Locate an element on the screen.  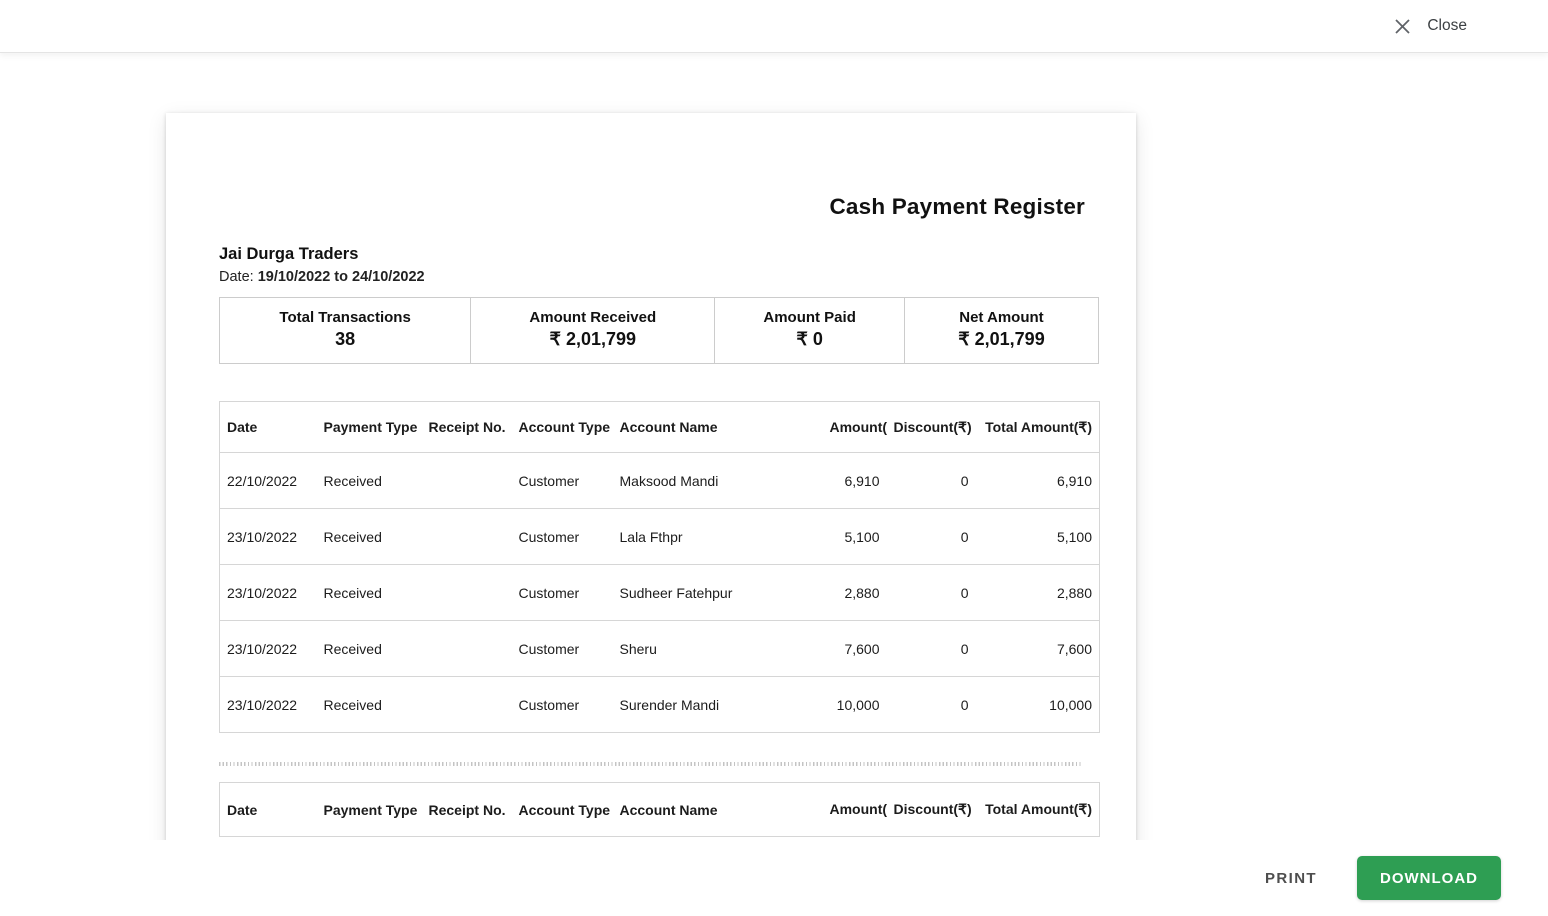
cell-amount: 6,910 is located at coordinates (854, 480).